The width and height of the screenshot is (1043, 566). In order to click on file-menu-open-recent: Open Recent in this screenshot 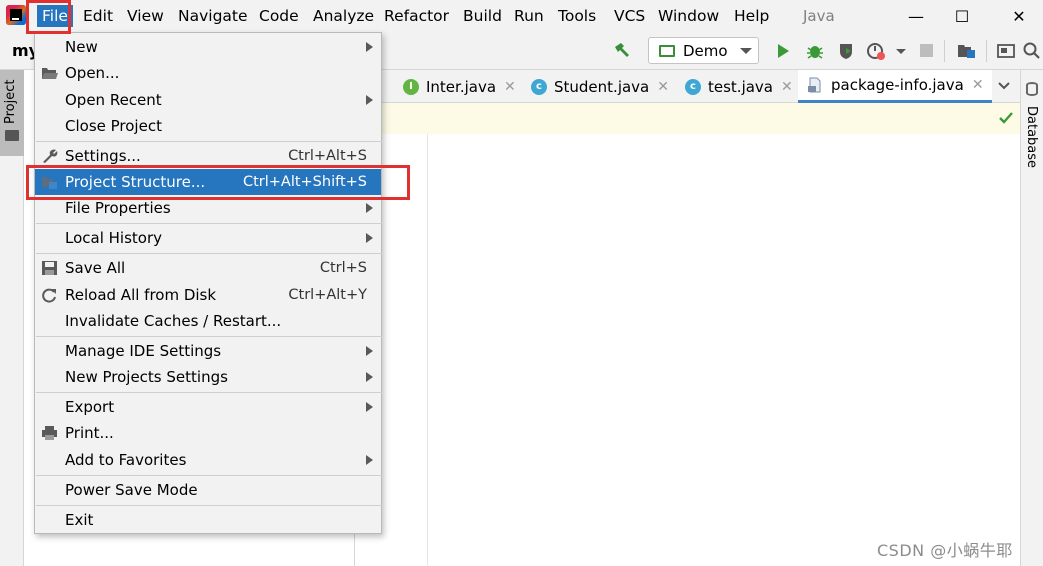, I will do `click(208, 100)`.